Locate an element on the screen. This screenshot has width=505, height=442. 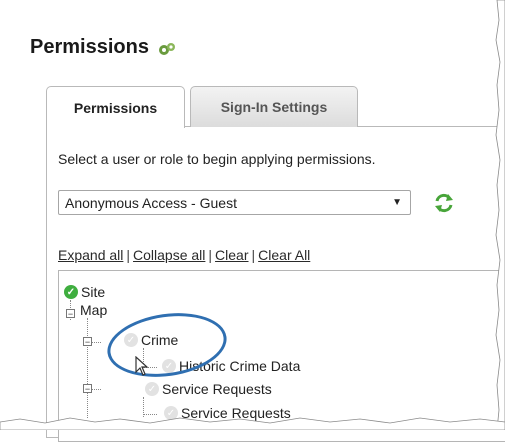
dropdown-arrow-icon: ▼ is located at coordinates (397, 202).